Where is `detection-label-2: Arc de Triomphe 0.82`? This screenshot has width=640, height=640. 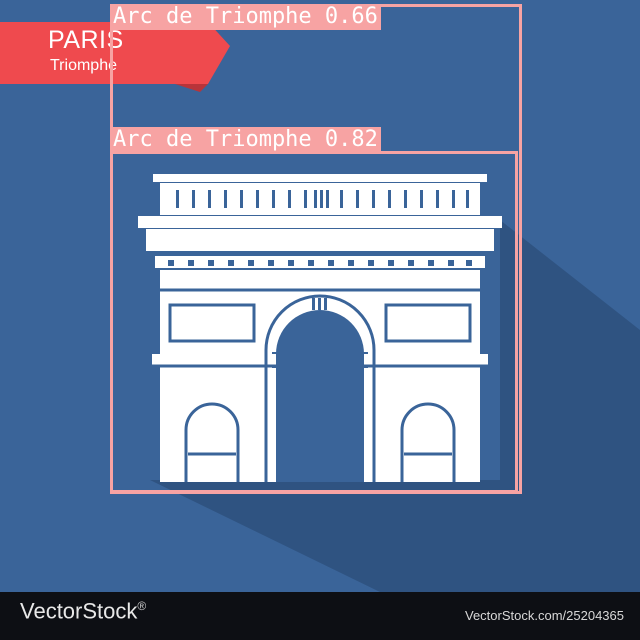
detection-label-2: Arc de Triomphe 0.82 is located at coordinates (245, 140).